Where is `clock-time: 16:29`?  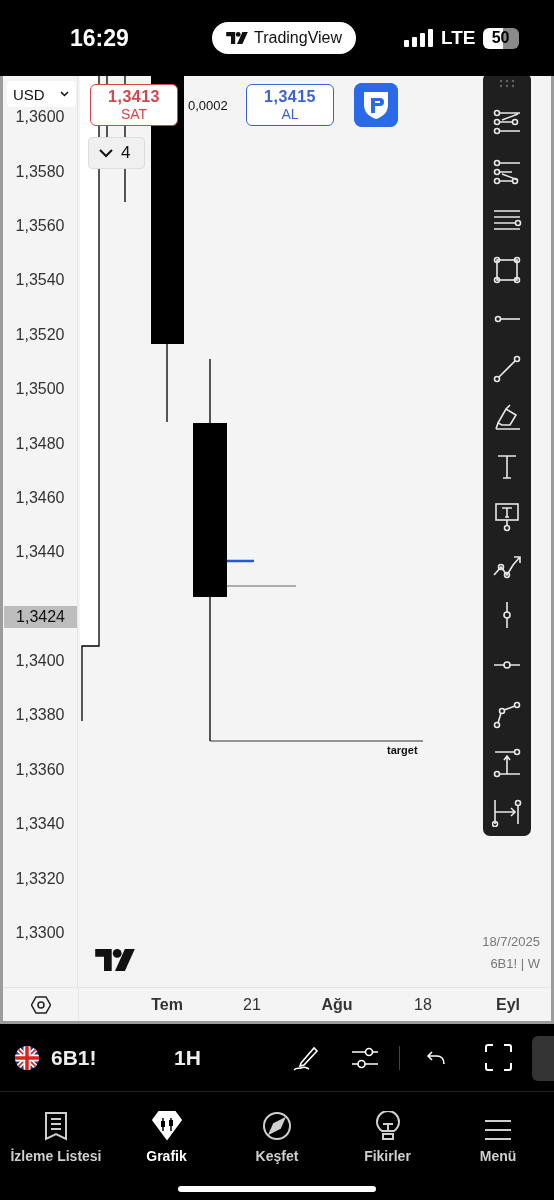 clock-time: 16:29 is located at coordinates (100, 38).